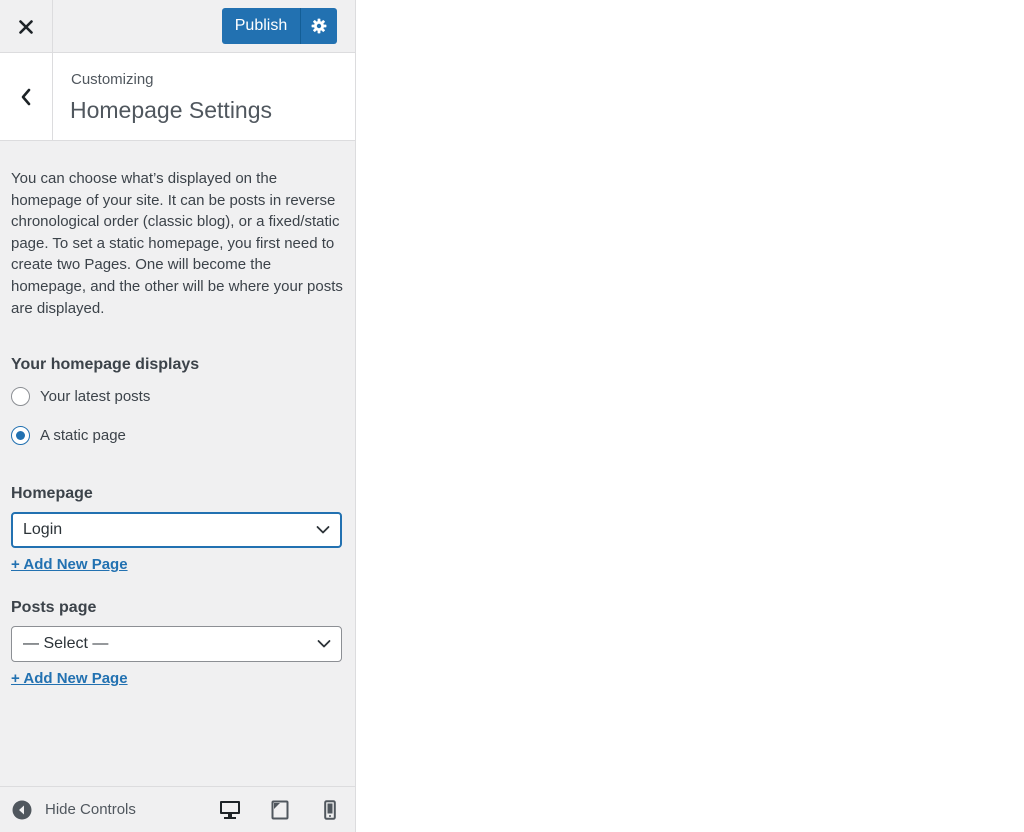 The height and width of the screenshot is (832, 1024). What do you see at coordinates (177, 26) in the screenshot?
I see `customizer-header: Publish` at bounding box center [177, 26].